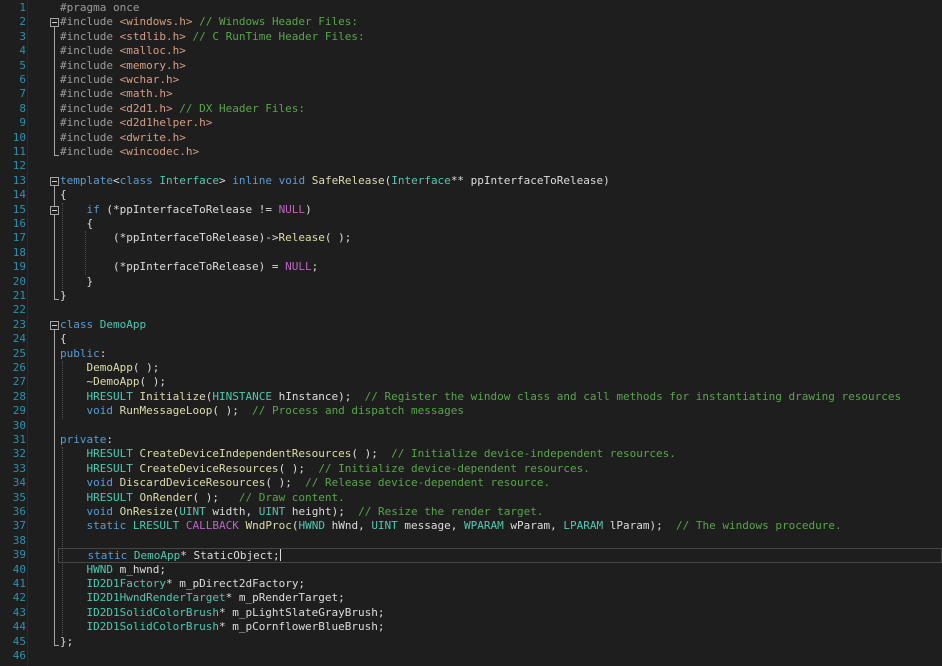 Image resolution: width=942 pixels, height=666 pixels. Describe the element at coordinates (103, 325) in the screenshot. I see `code-line: class DemoApp` at that location.